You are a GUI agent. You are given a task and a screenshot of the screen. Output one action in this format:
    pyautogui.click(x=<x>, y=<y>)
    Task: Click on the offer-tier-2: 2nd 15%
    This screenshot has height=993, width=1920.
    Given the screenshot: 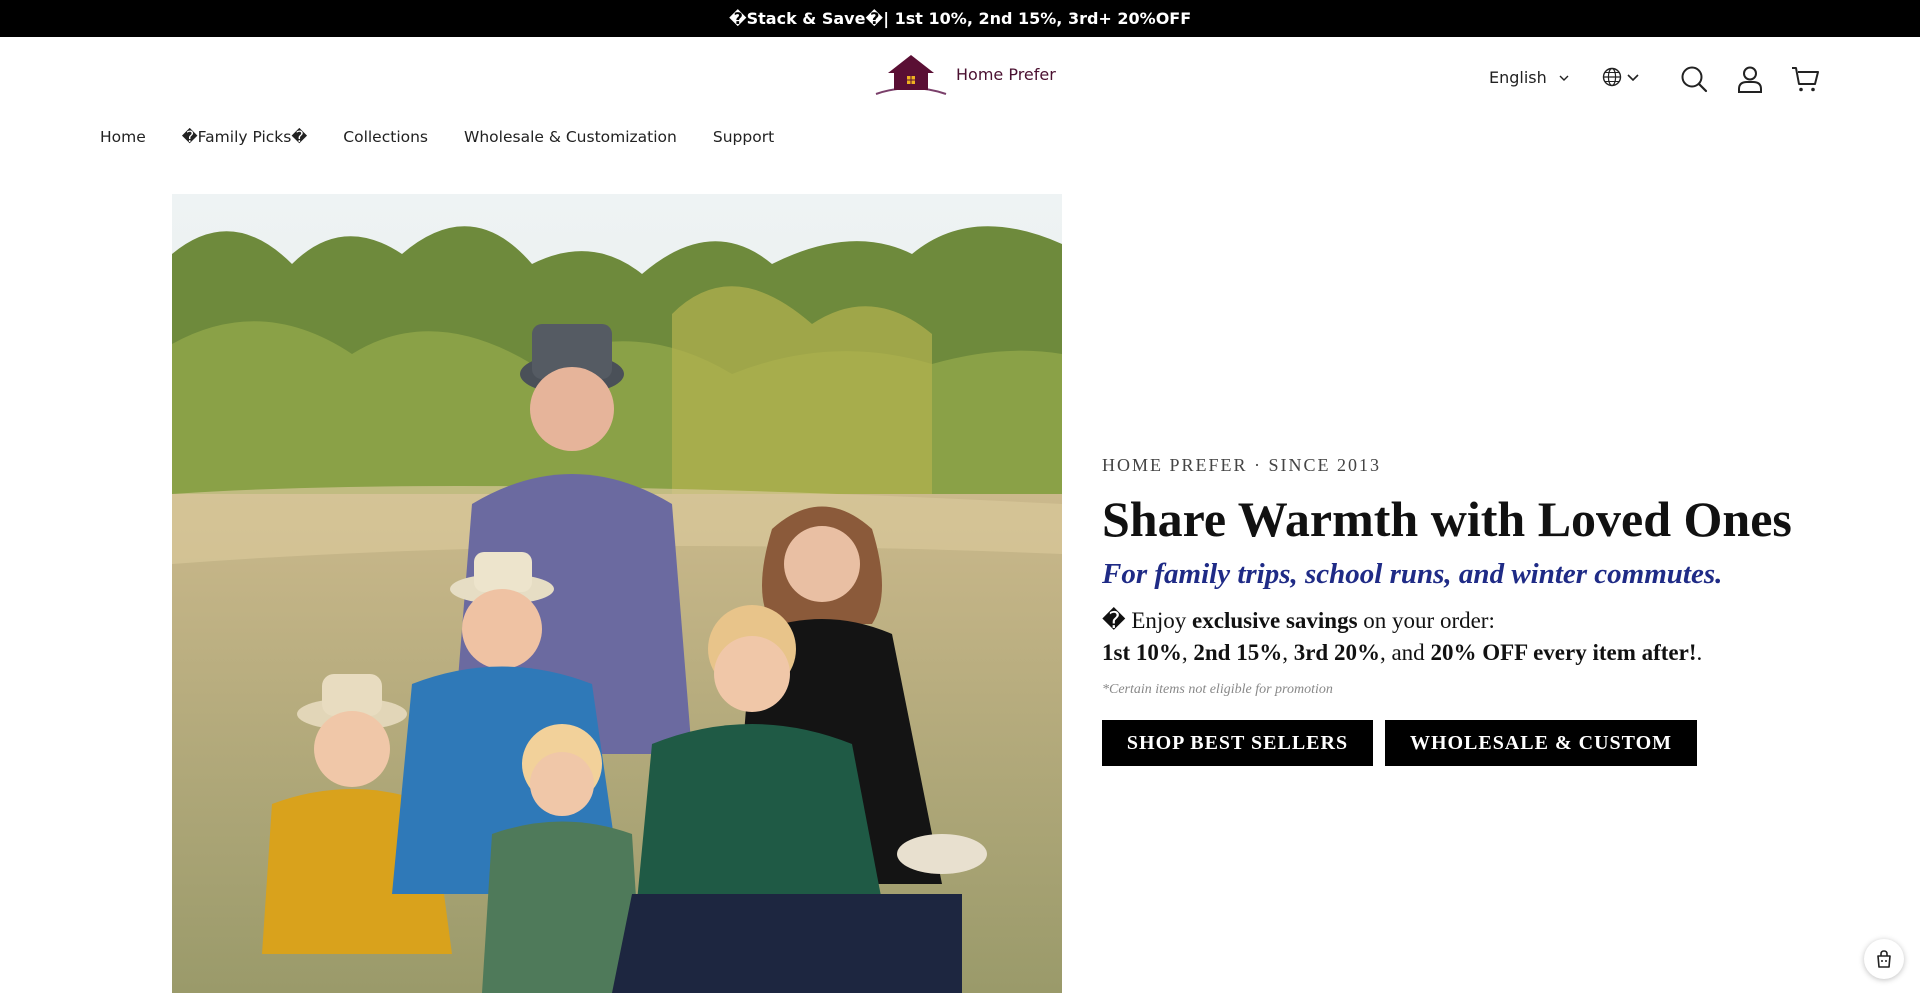 What is the action you would take?
    pyautogui.click(x=1238, y=652)
    